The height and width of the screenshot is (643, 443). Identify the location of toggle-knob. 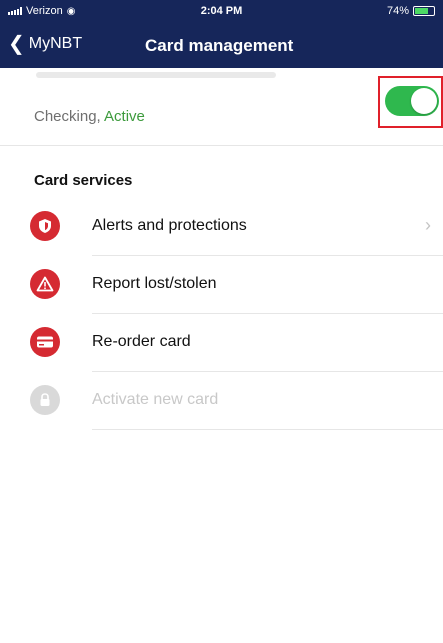
(424, 101).